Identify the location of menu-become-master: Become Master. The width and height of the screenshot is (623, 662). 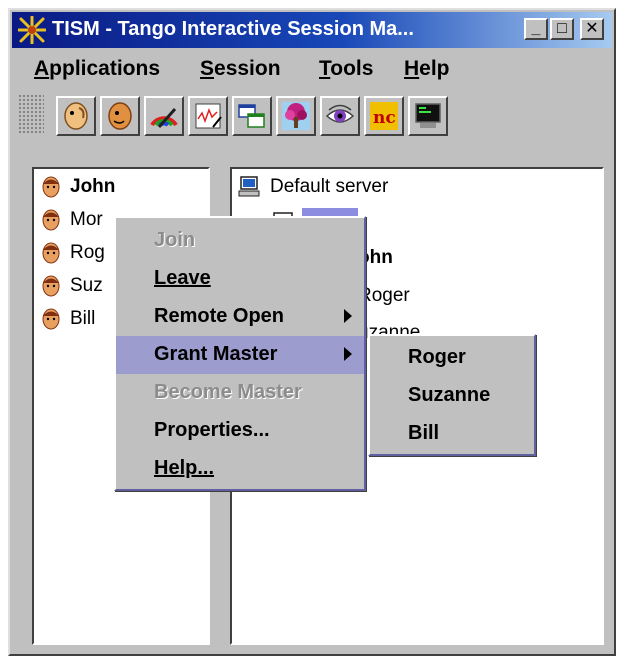
(240, 393).